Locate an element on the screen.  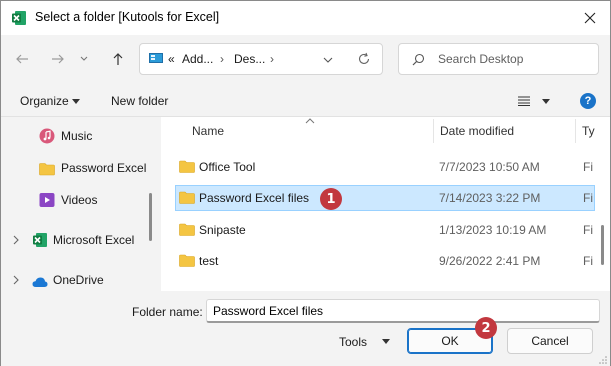
folder-name-label: Folder name: is located at coordinates (167, 312).